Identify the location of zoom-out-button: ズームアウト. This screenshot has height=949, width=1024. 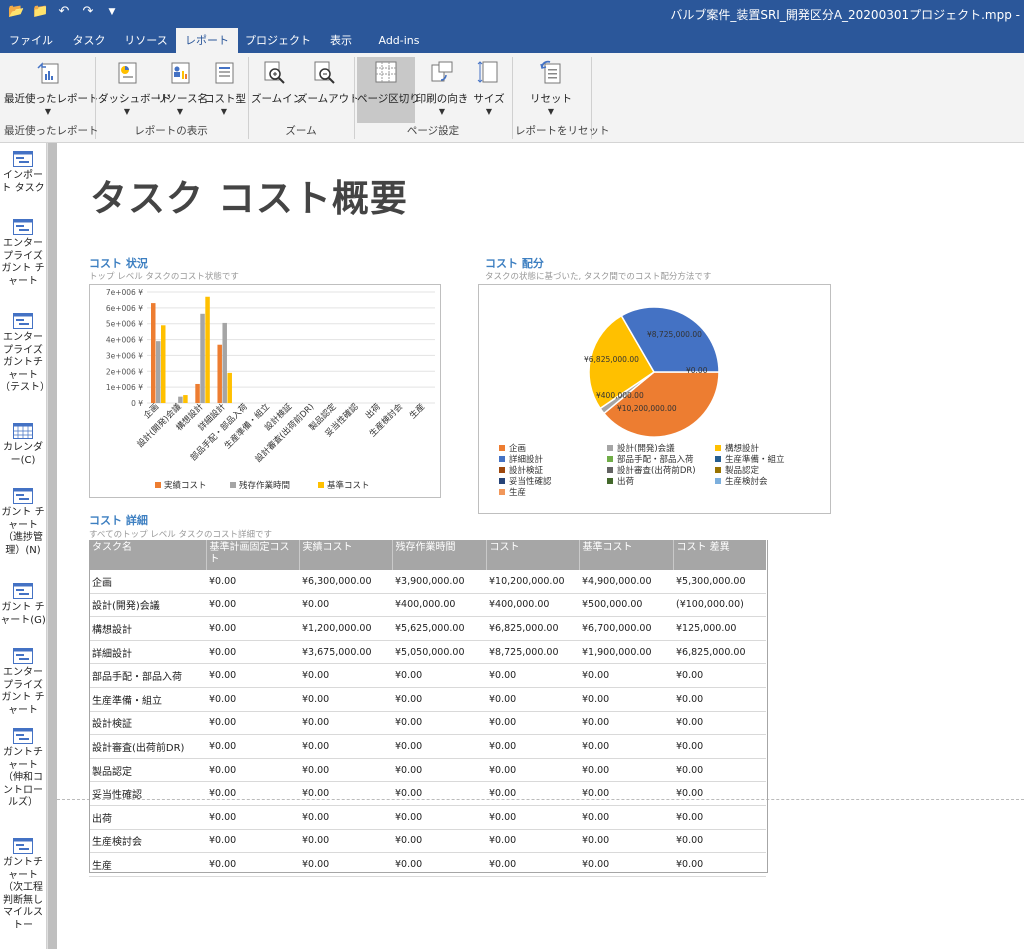
(328, 90).